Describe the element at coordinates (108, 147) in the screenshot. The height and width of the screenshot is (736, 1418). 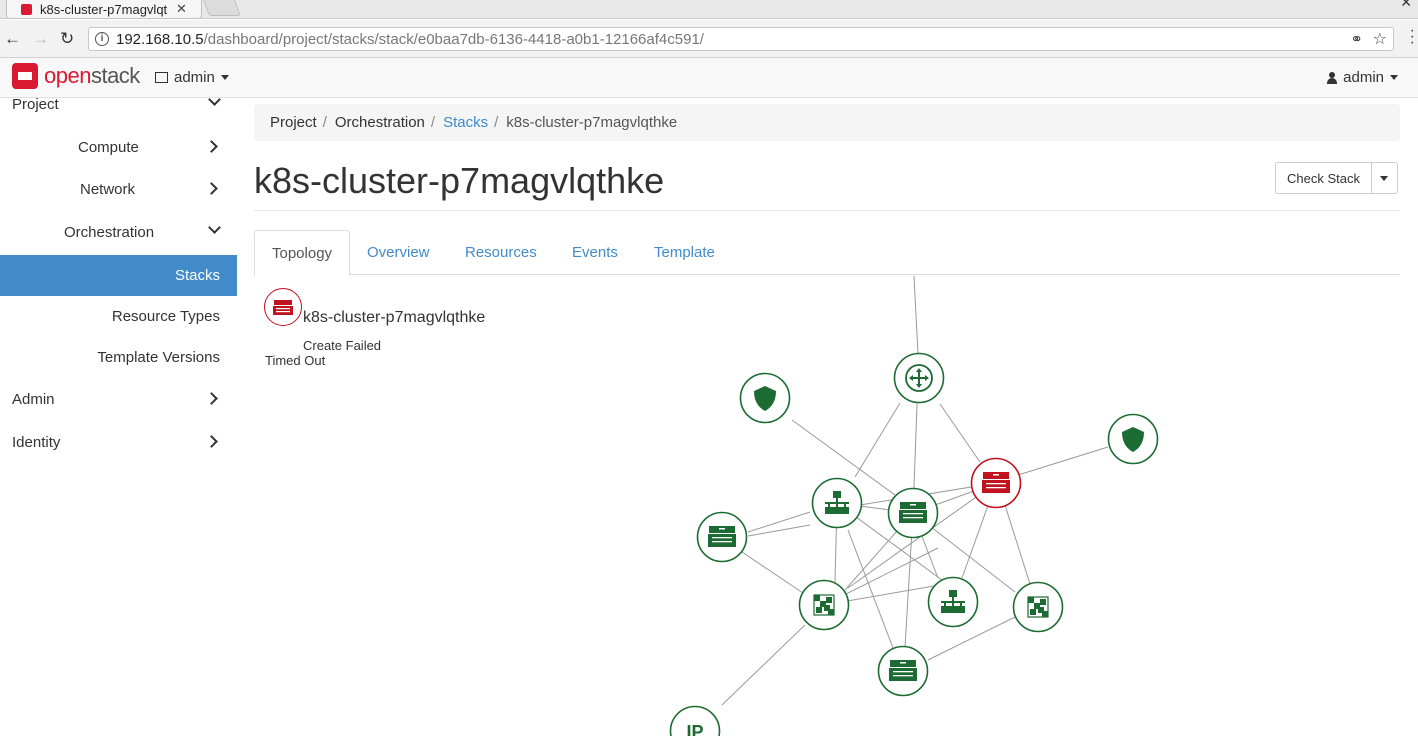
I see `sidebar-item-label: Compute` at that location.